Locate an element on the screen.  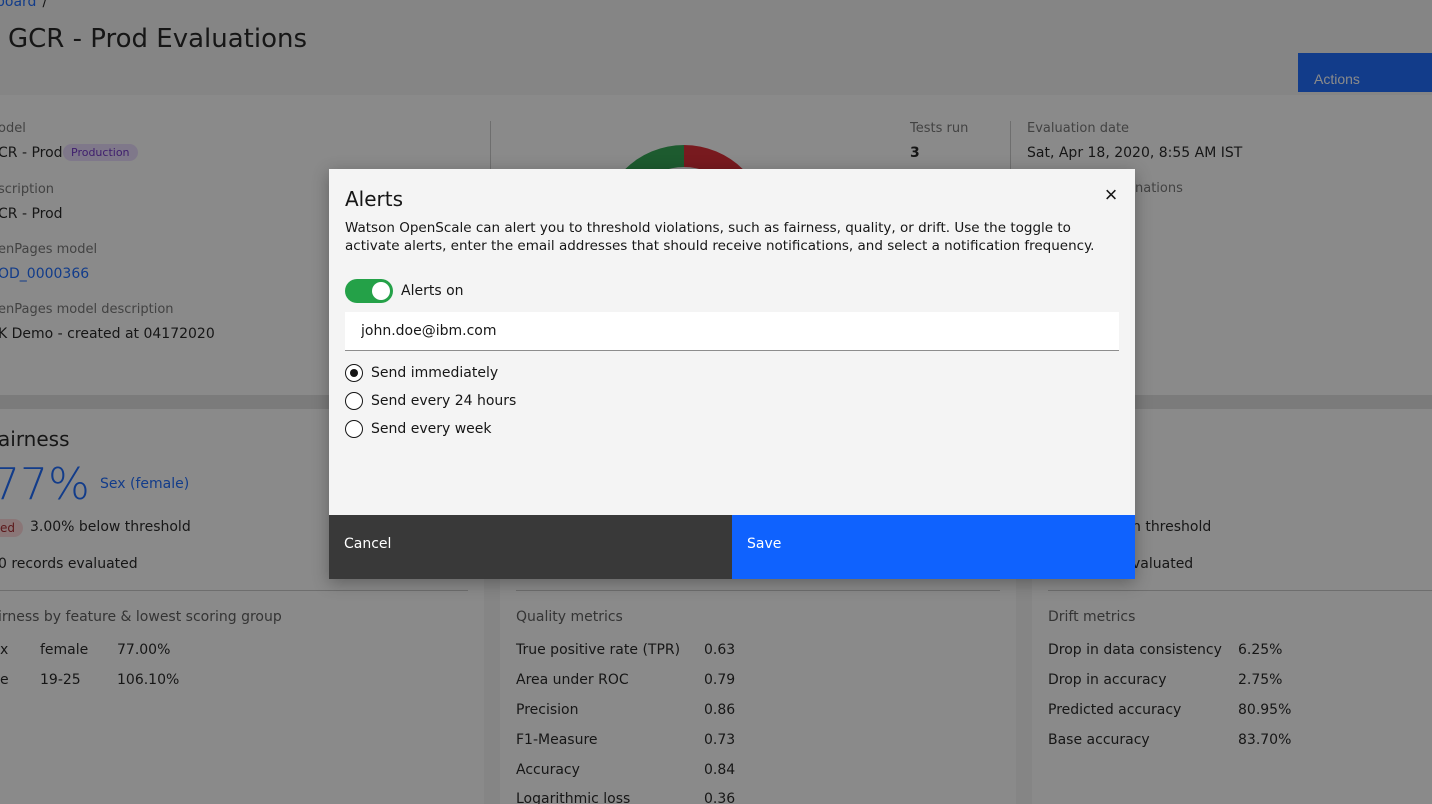
radio-send-every-week: Send every week is located at coordinates (430, 429).